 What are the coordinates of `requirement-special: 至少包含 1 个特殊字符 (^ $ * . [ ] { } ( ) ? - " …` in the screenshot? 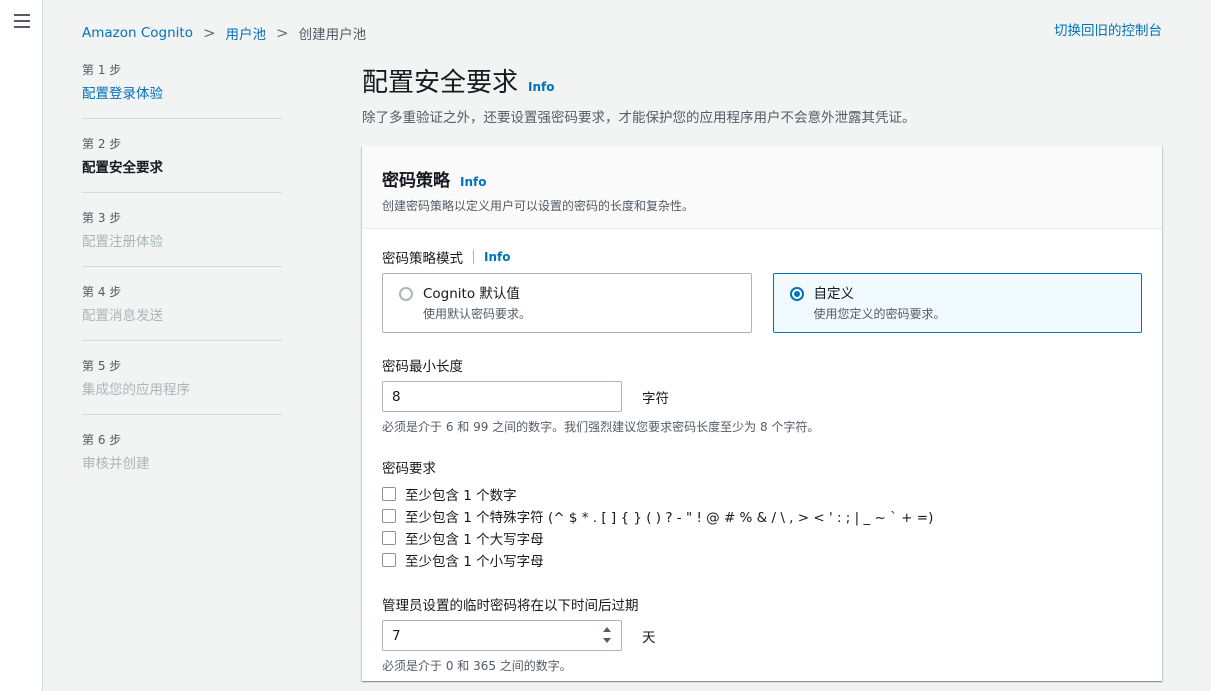 It's located at (762, 516).